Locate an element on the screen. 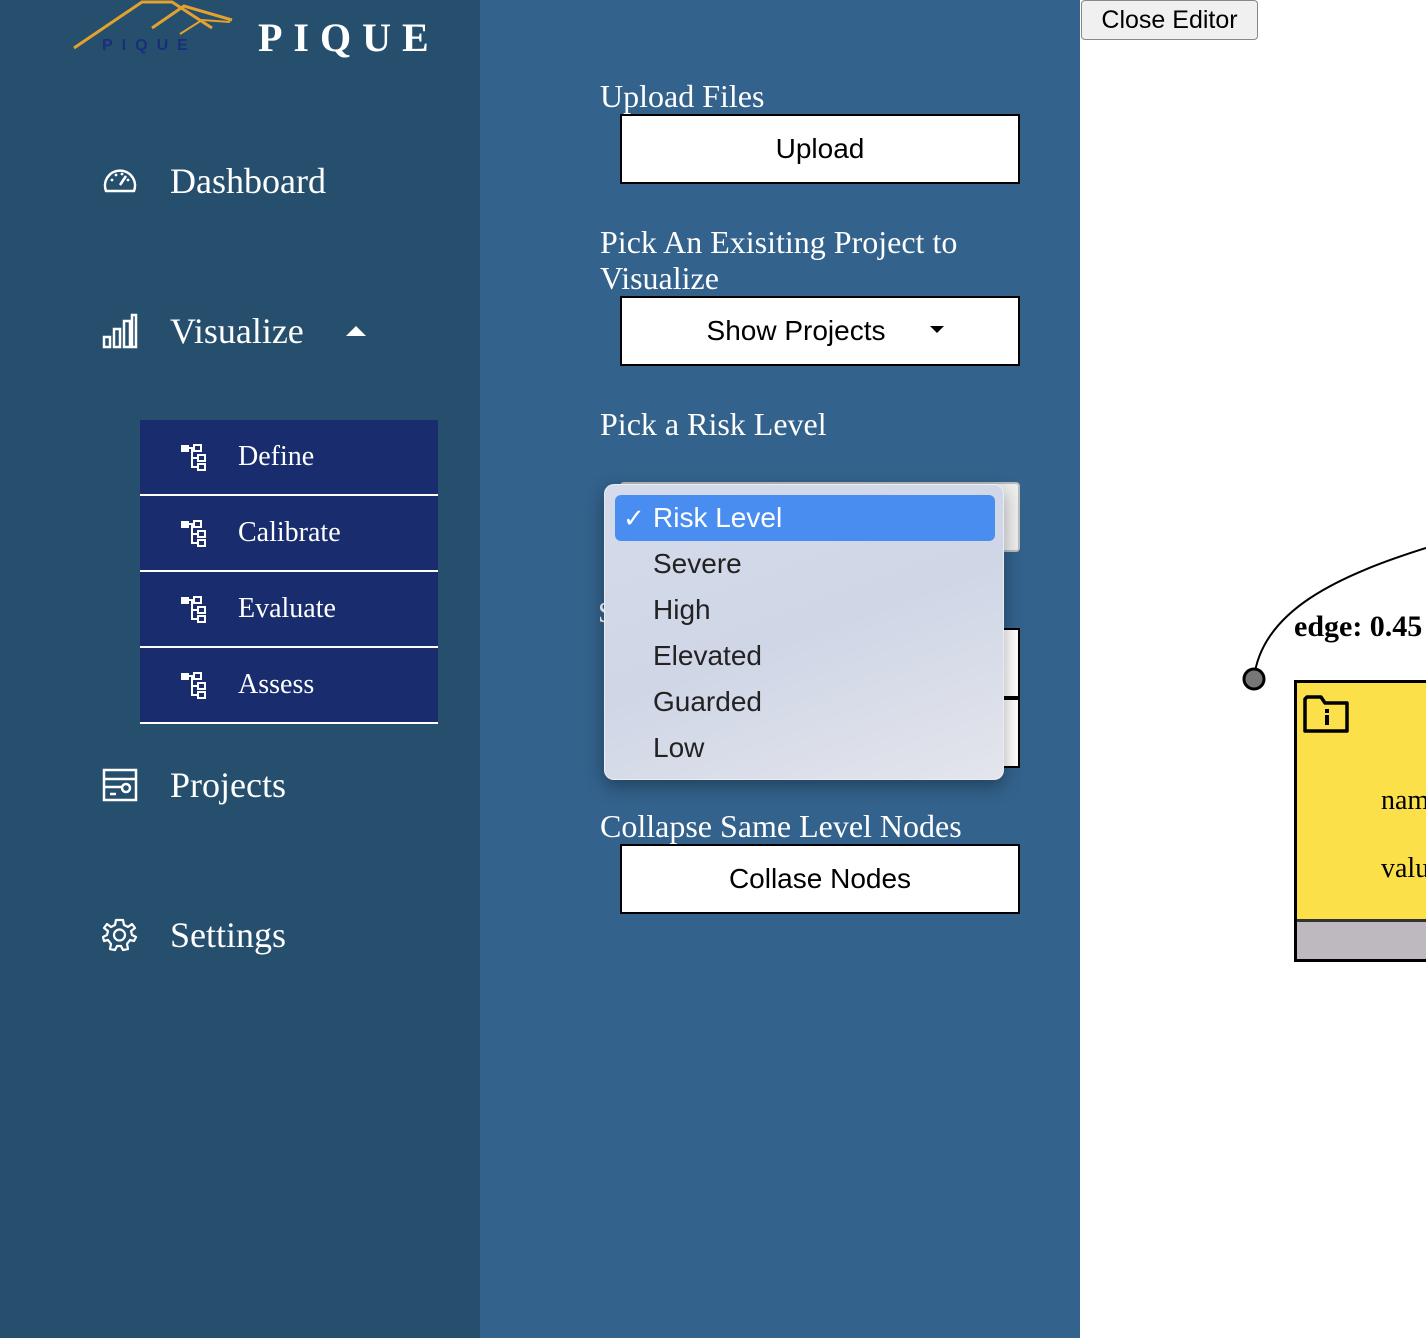 The width and height of the screenshot is (1426, 1338). menu-option-risk-level: ✓ Risk Level is located at coordinates (805, 518).